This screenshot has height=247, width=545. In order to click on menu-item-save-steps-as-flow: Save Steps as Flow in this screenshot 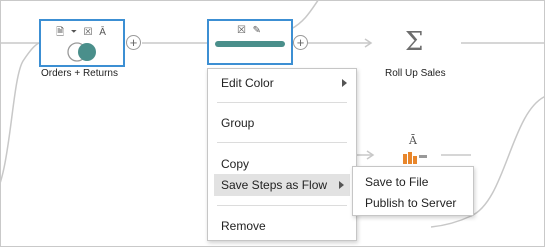, I will do `click(282, 185)`.